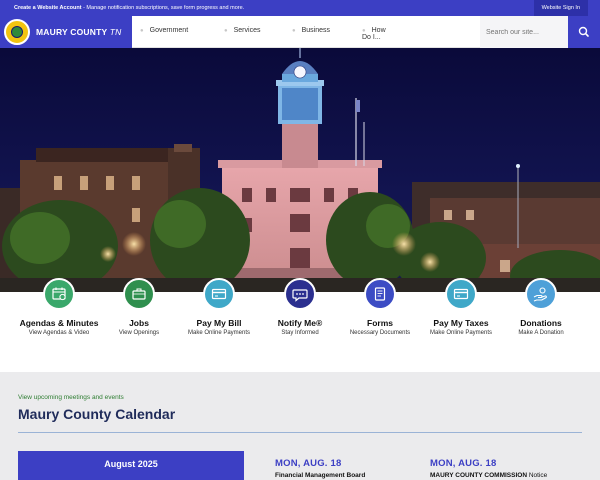 Image resolution: width=600 pixels, height=480 pixels. I want to click on search-icon, so click(583, 31).